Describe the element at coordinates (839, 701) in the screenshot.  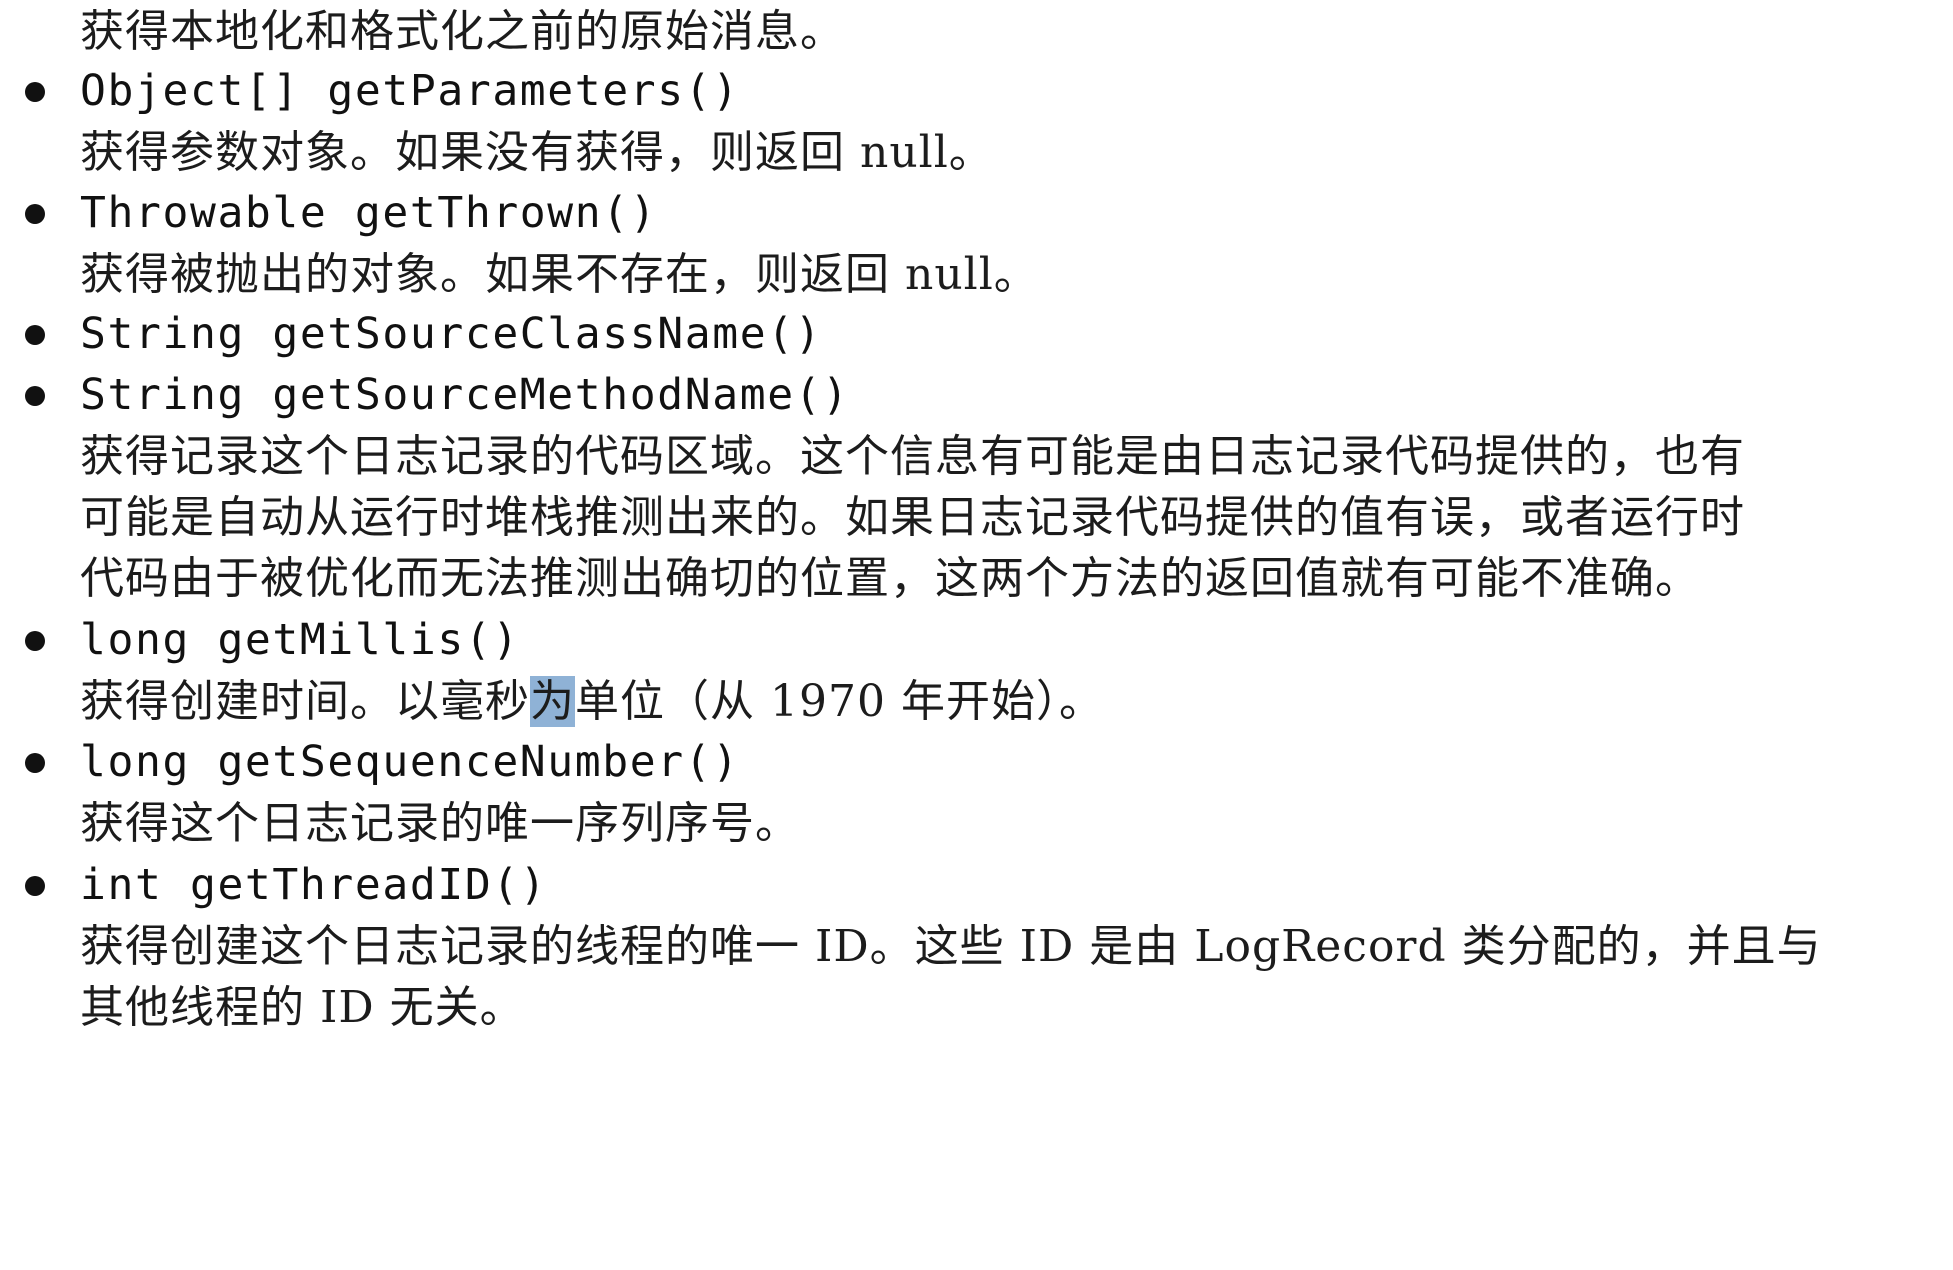
I see `description-text: 单位（从 1970 年开始）。` at that location.